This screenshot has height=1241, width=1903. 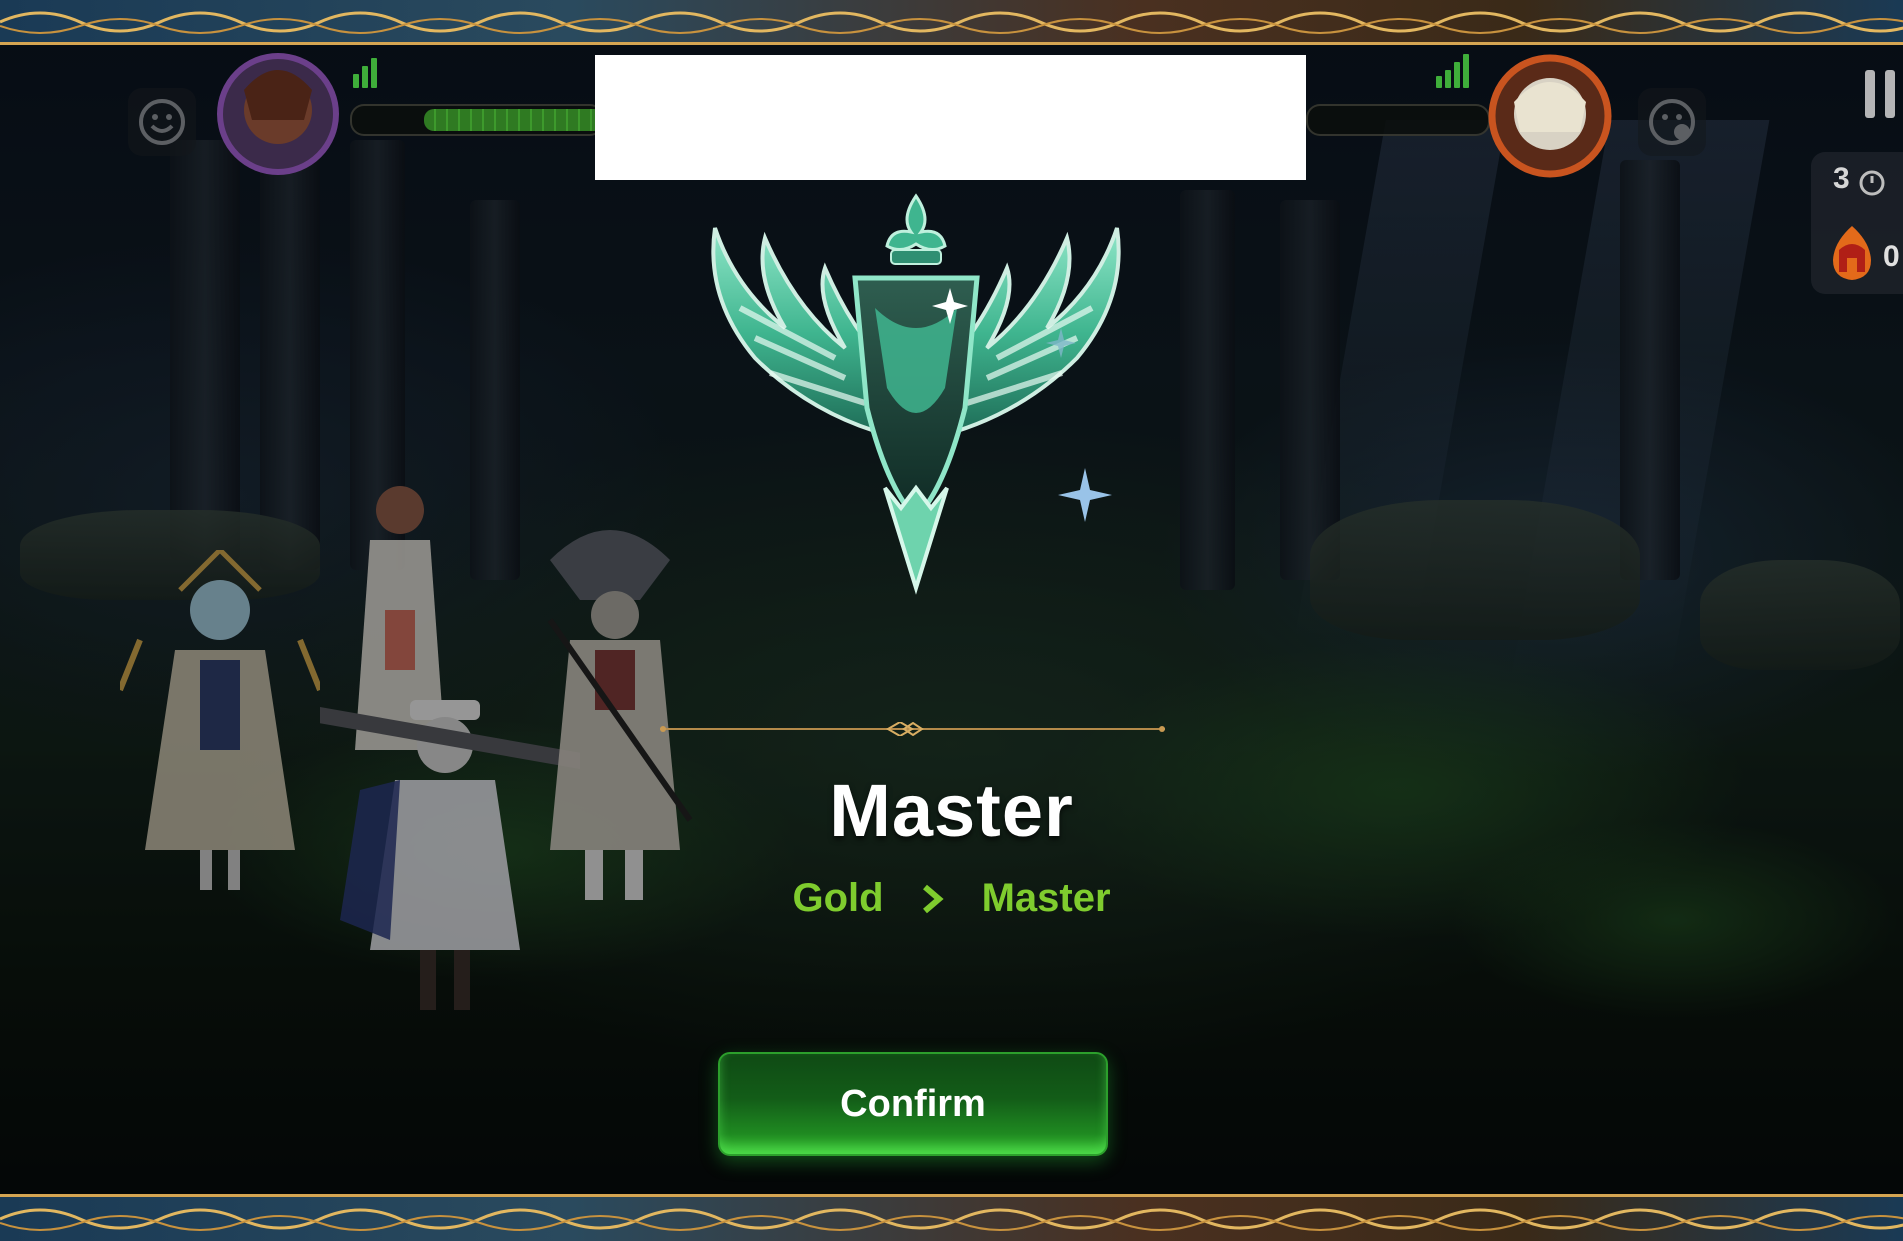 What do you see at coordinates (951, 898) in the screenshot?
I see `rank-change: Gold Master` at bounding box center [951, 898].